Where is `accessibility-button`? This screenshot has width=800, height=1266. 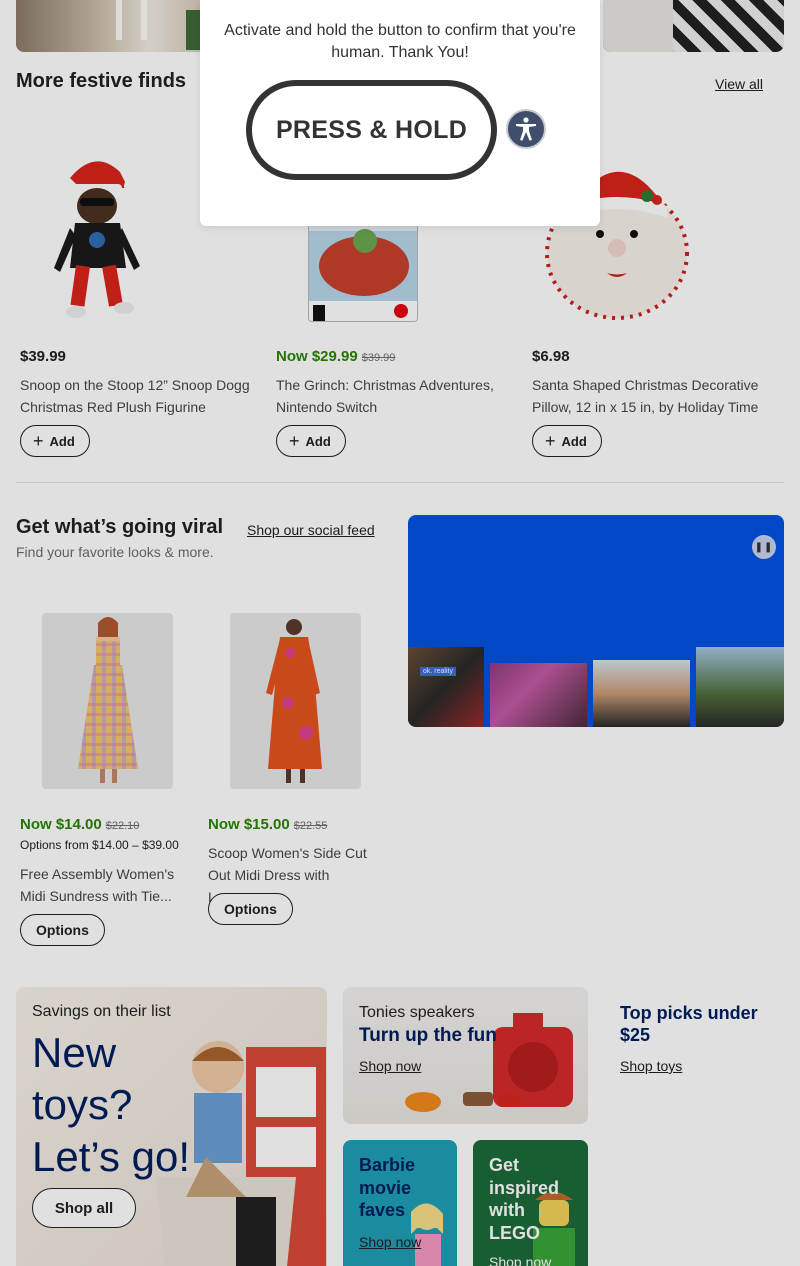
accessibility-button is located at coordinates (526, 129).